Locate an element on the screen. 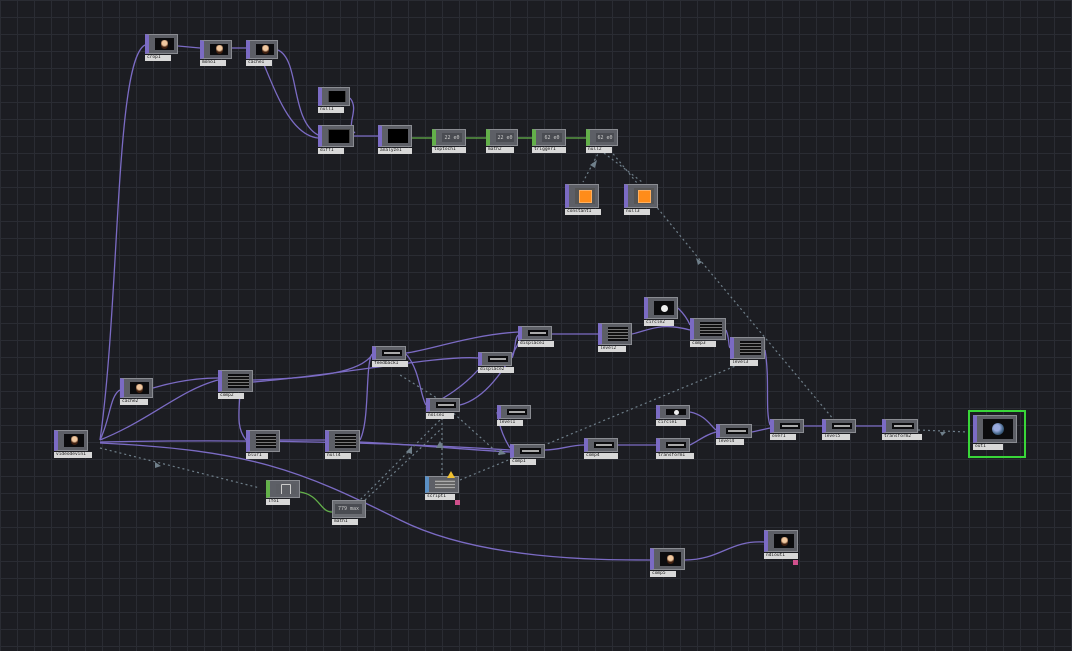  node-label: feedback1 is located at coordinates (390, 364).